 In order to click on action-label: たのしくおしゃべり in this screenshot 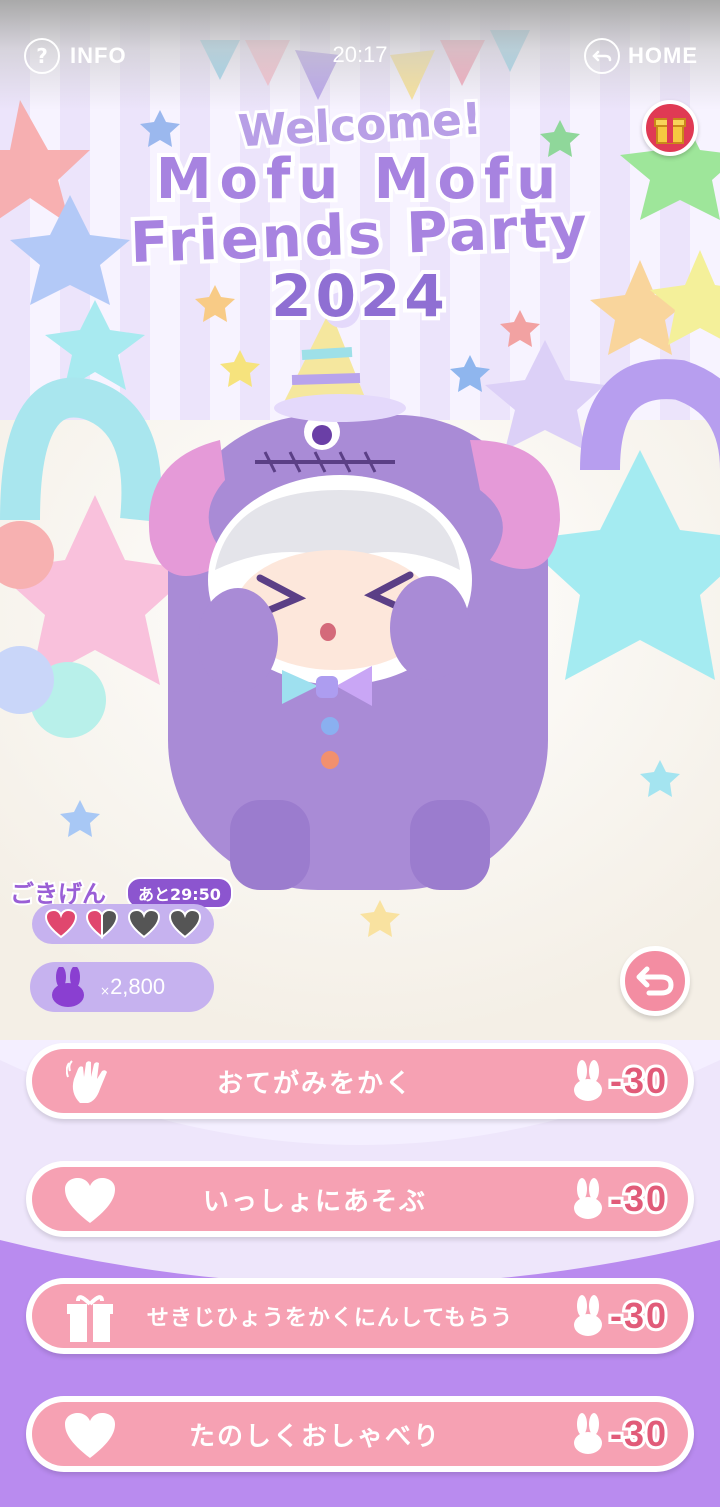, I will do `click(314, 1436)`.